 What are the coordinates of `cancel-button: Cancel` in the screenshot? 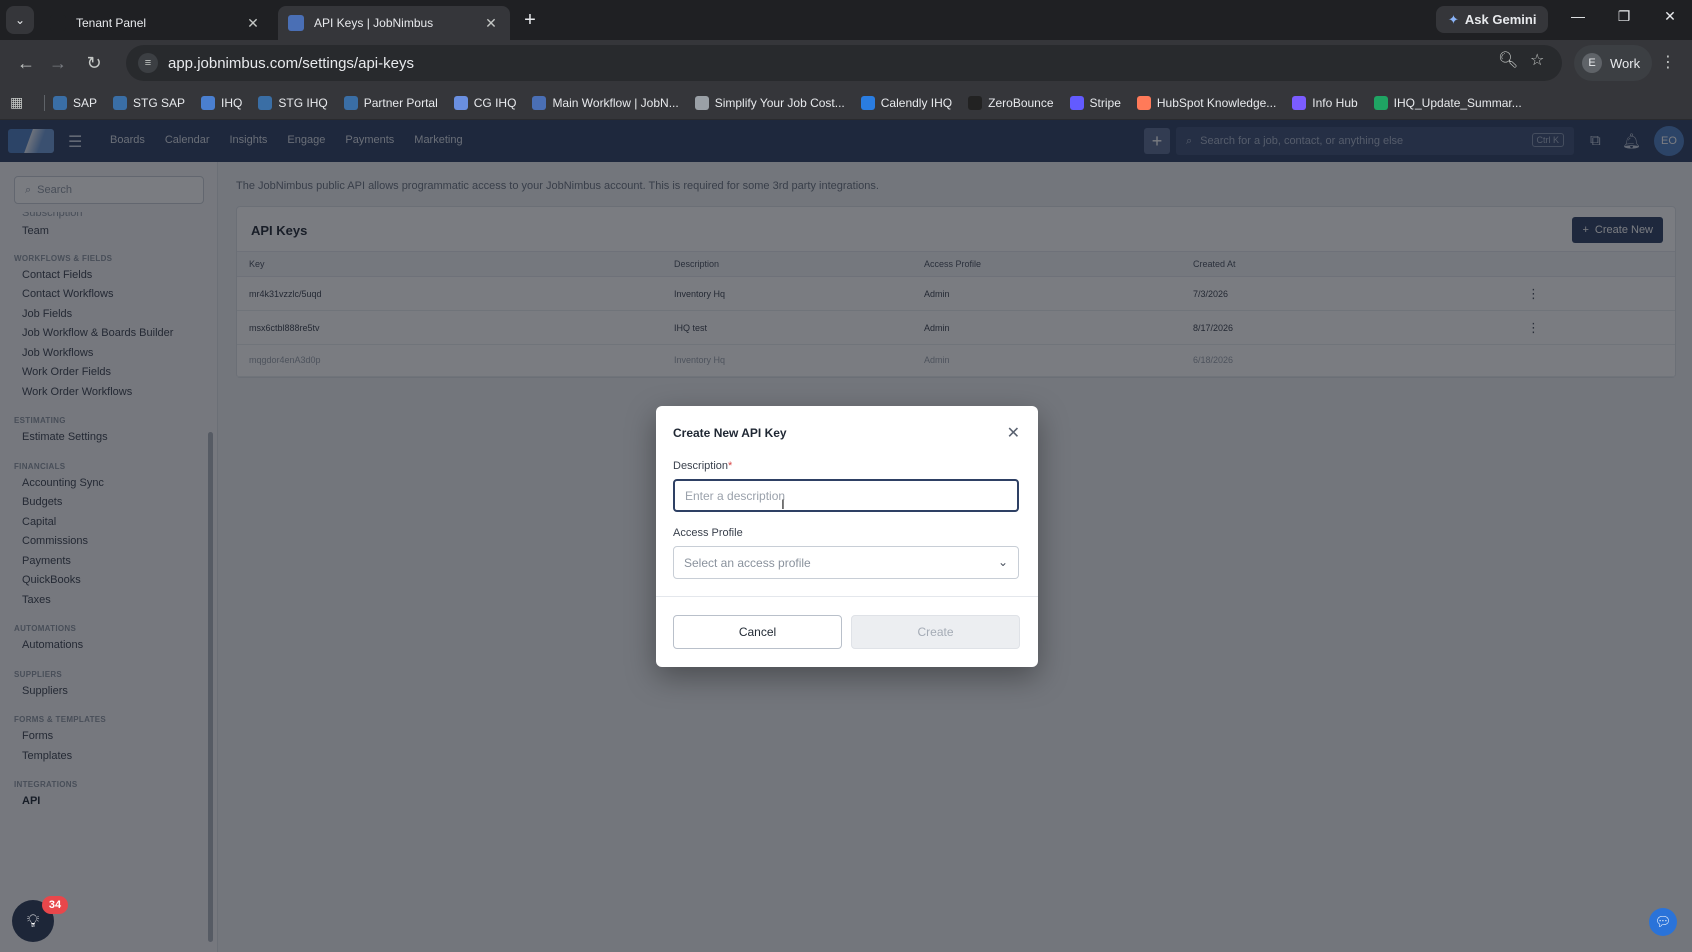 It's located at (757, 632).